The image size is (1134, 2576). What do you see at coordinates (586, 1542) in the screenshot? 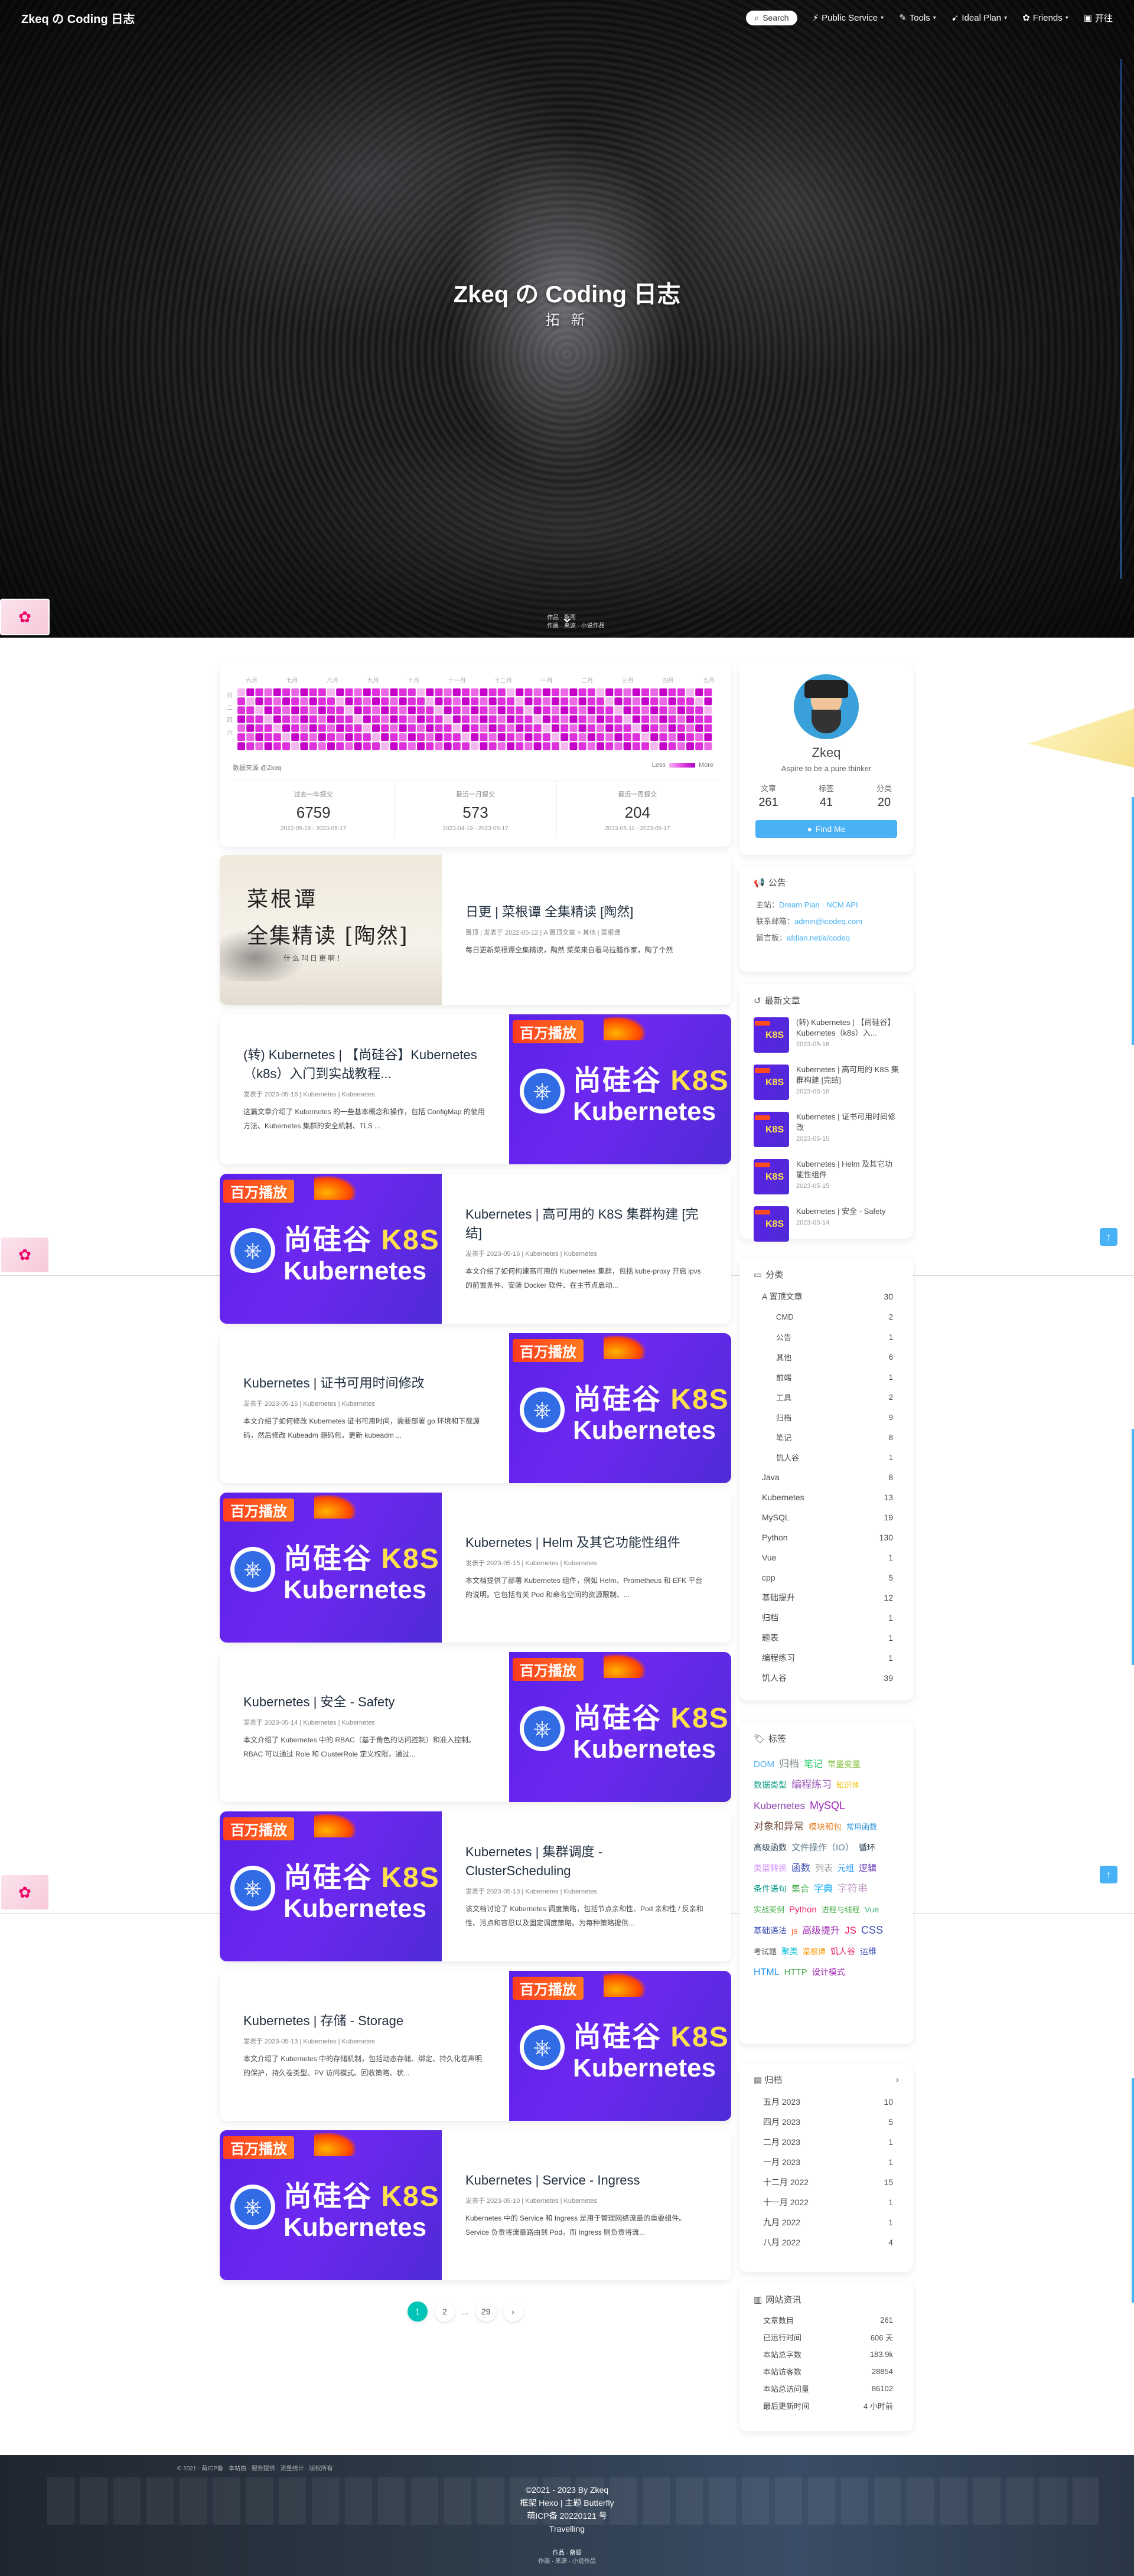
I see `post-title: Kubernetes | Helm 及其它功能性组件` at bounding box center [586, 1542].